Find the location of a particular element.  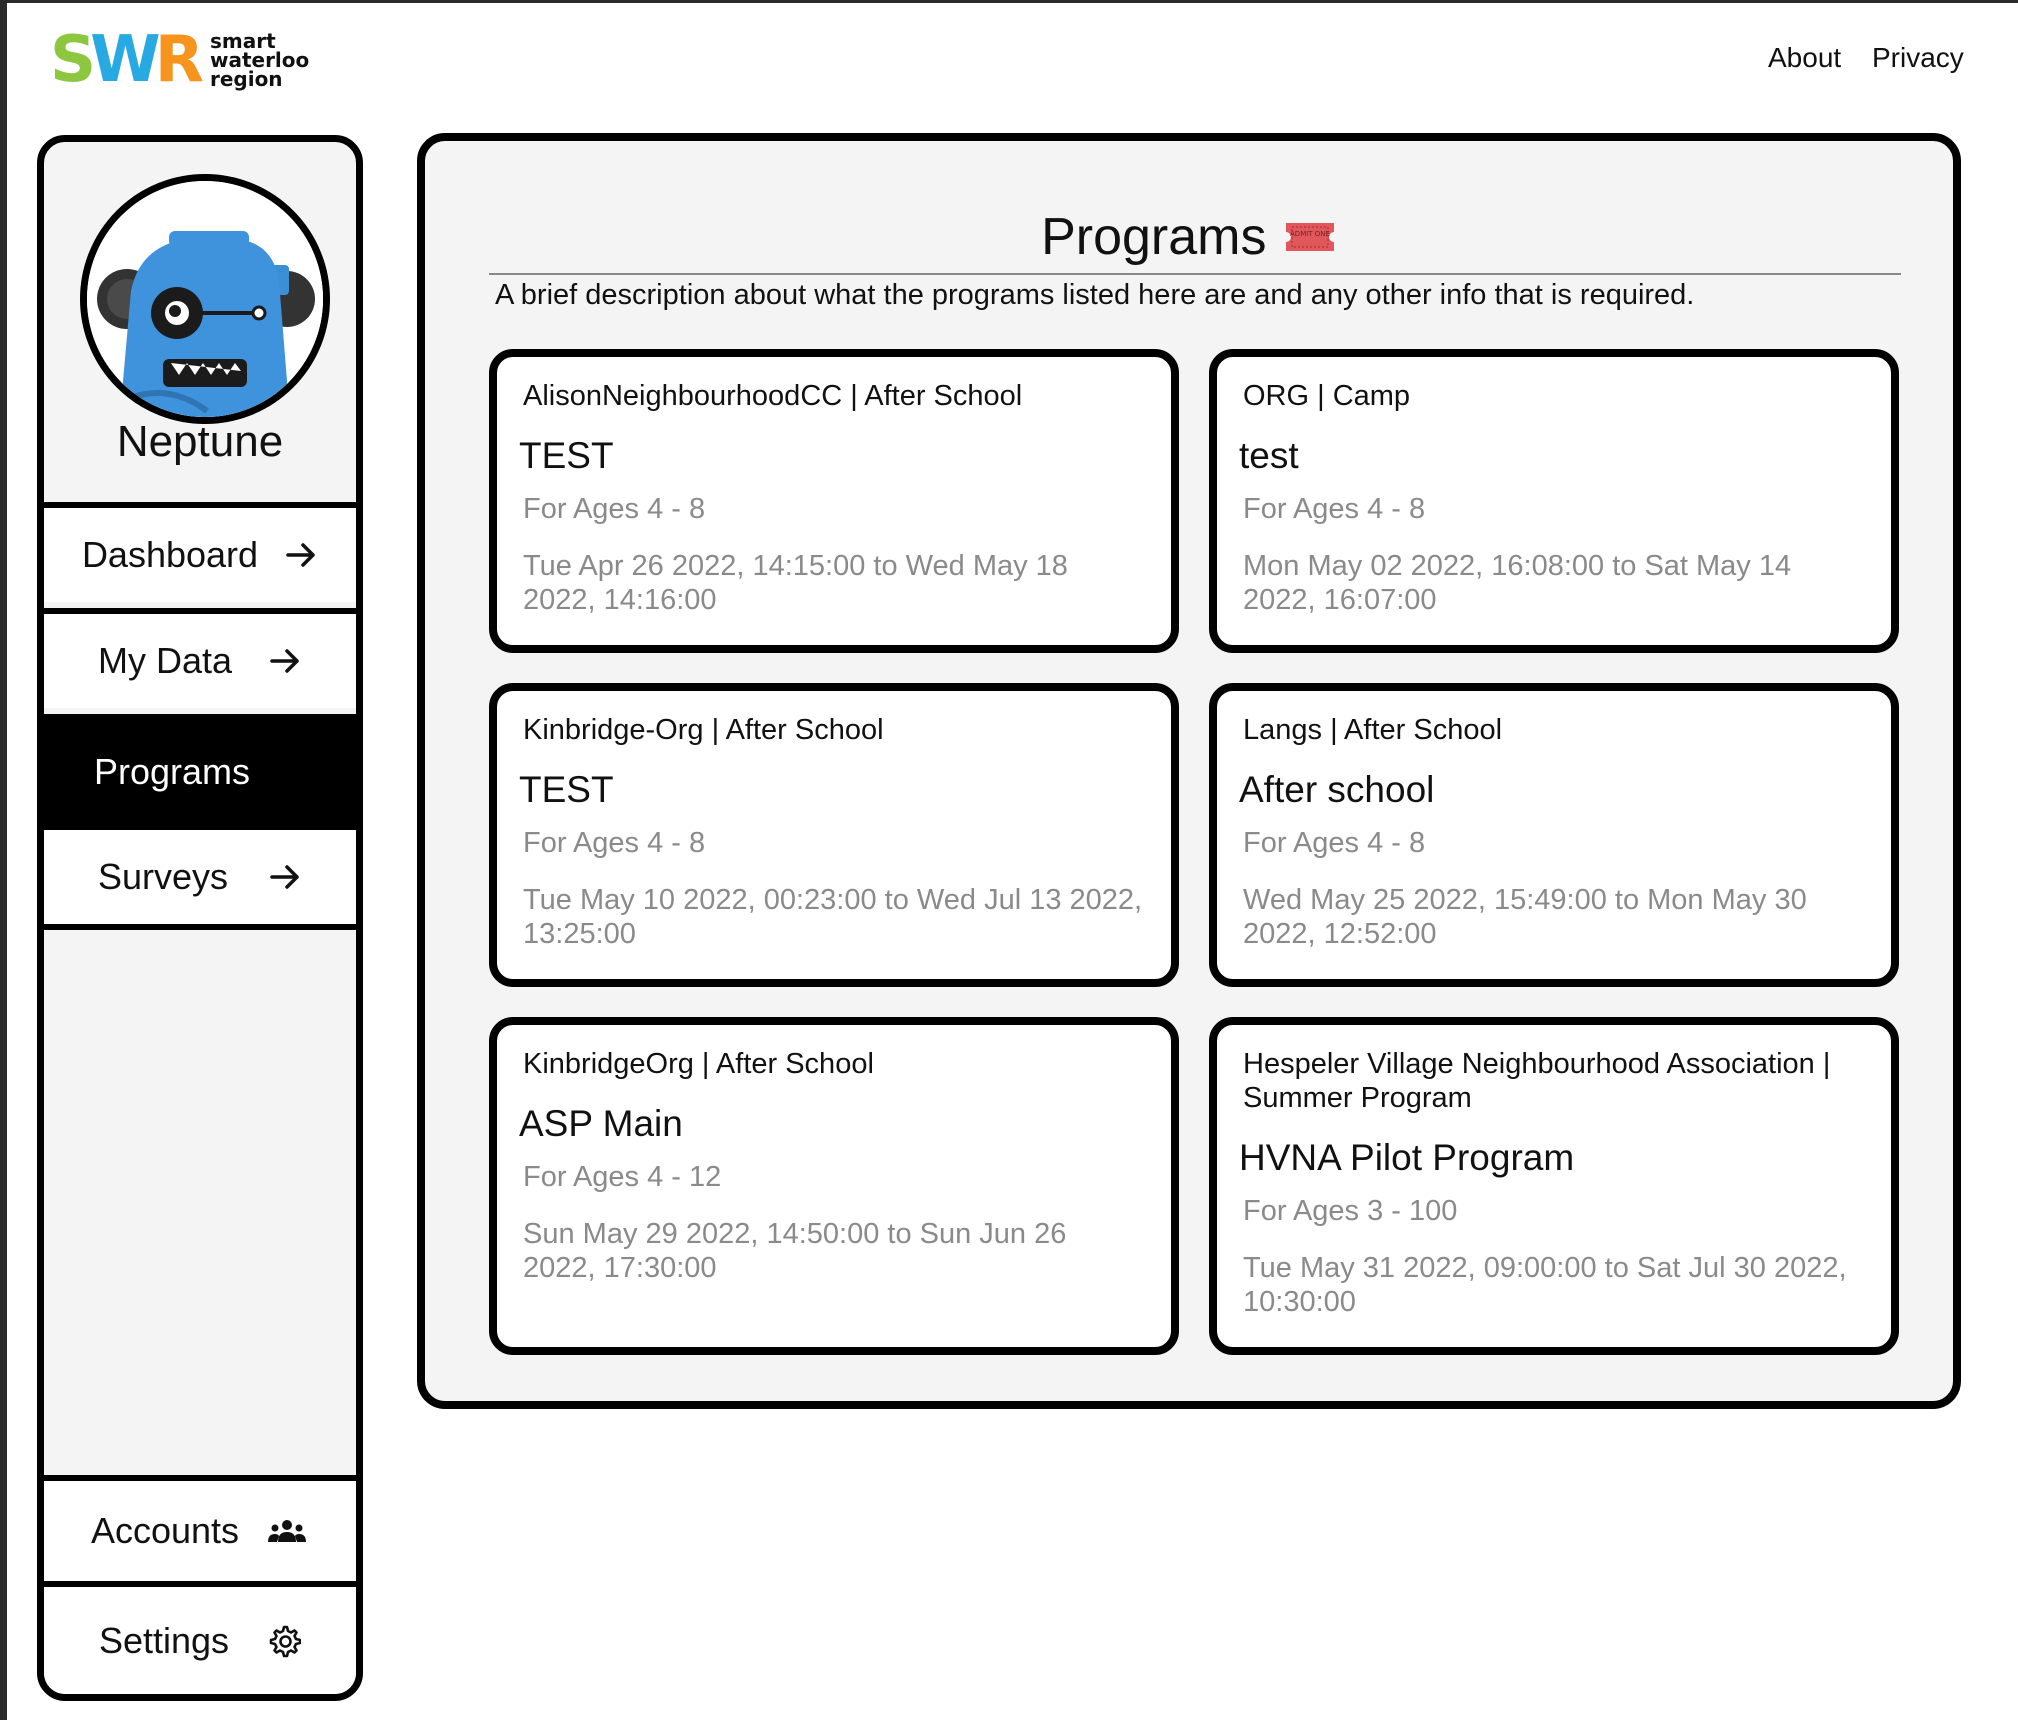

program-org: Langs | After School is located at coordinates (1373, 730).